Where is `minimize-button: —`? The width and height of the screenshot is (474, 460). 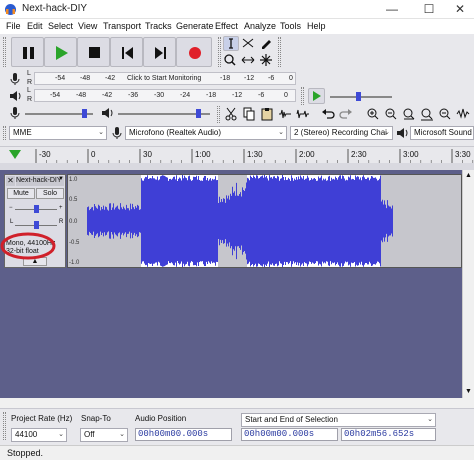 minimize-button: — is located at coordinates (392, 9).